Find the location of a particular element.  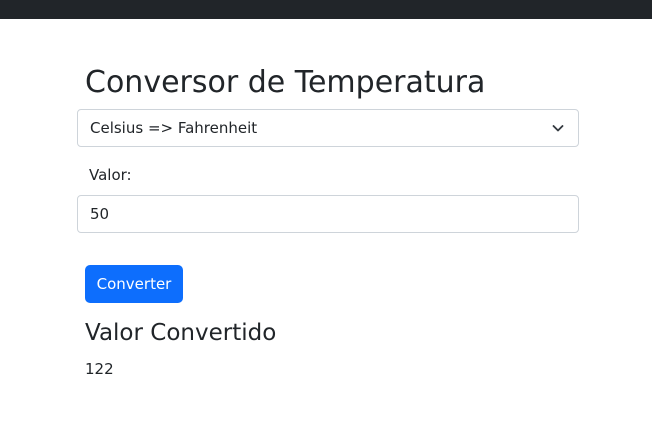

convert-button: Converter is located at coordinates (134, 284).